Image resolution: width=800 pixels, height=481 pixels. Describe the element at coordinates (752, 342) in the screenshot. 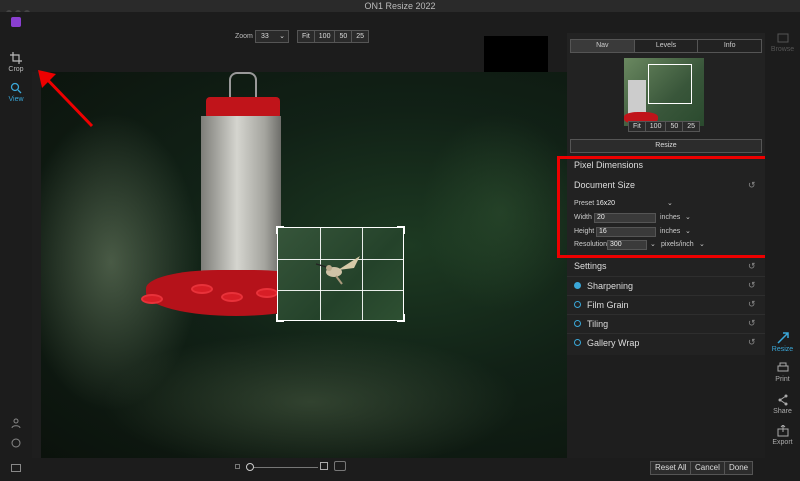

I see `gallery-wrap-reset-icon: ↺` at that location.